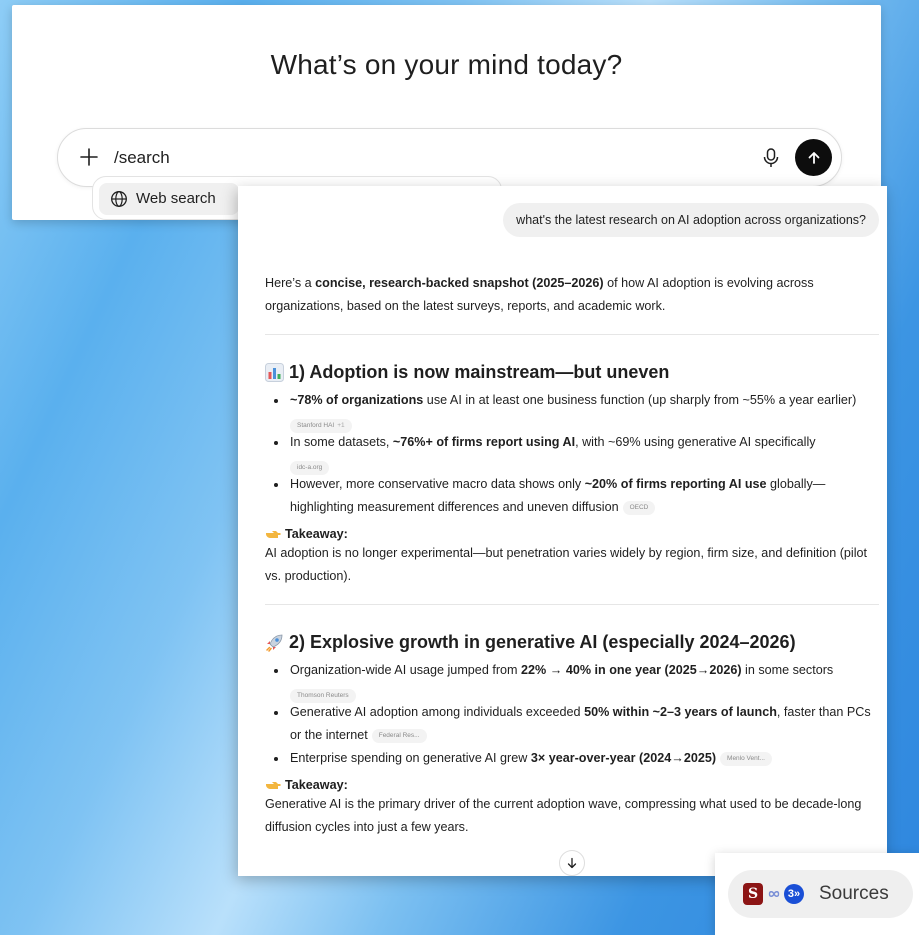 The width and height of the screenshot is (919, 935). What do you see at coordinates (446, 64) in the screenshot?
I see `hero-title: What’s on your mind today?` at bounding box center [446, 64].